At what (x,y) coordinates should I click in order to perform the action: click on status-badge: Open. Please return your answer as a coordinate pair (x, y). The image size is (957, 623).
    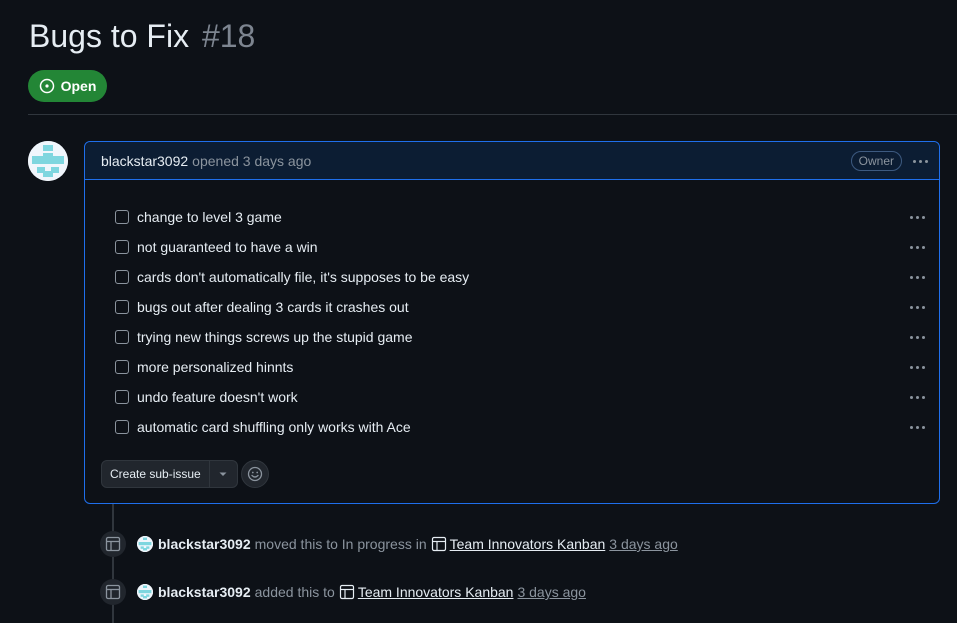
    Looking at the image, I should click on (67, 86).